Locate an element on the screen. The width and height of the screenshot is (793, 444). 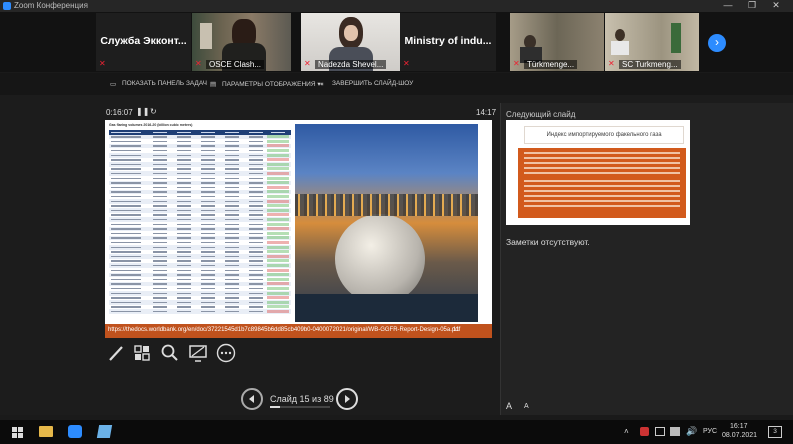
network-tray-icon is located at coordinates (660, 431).